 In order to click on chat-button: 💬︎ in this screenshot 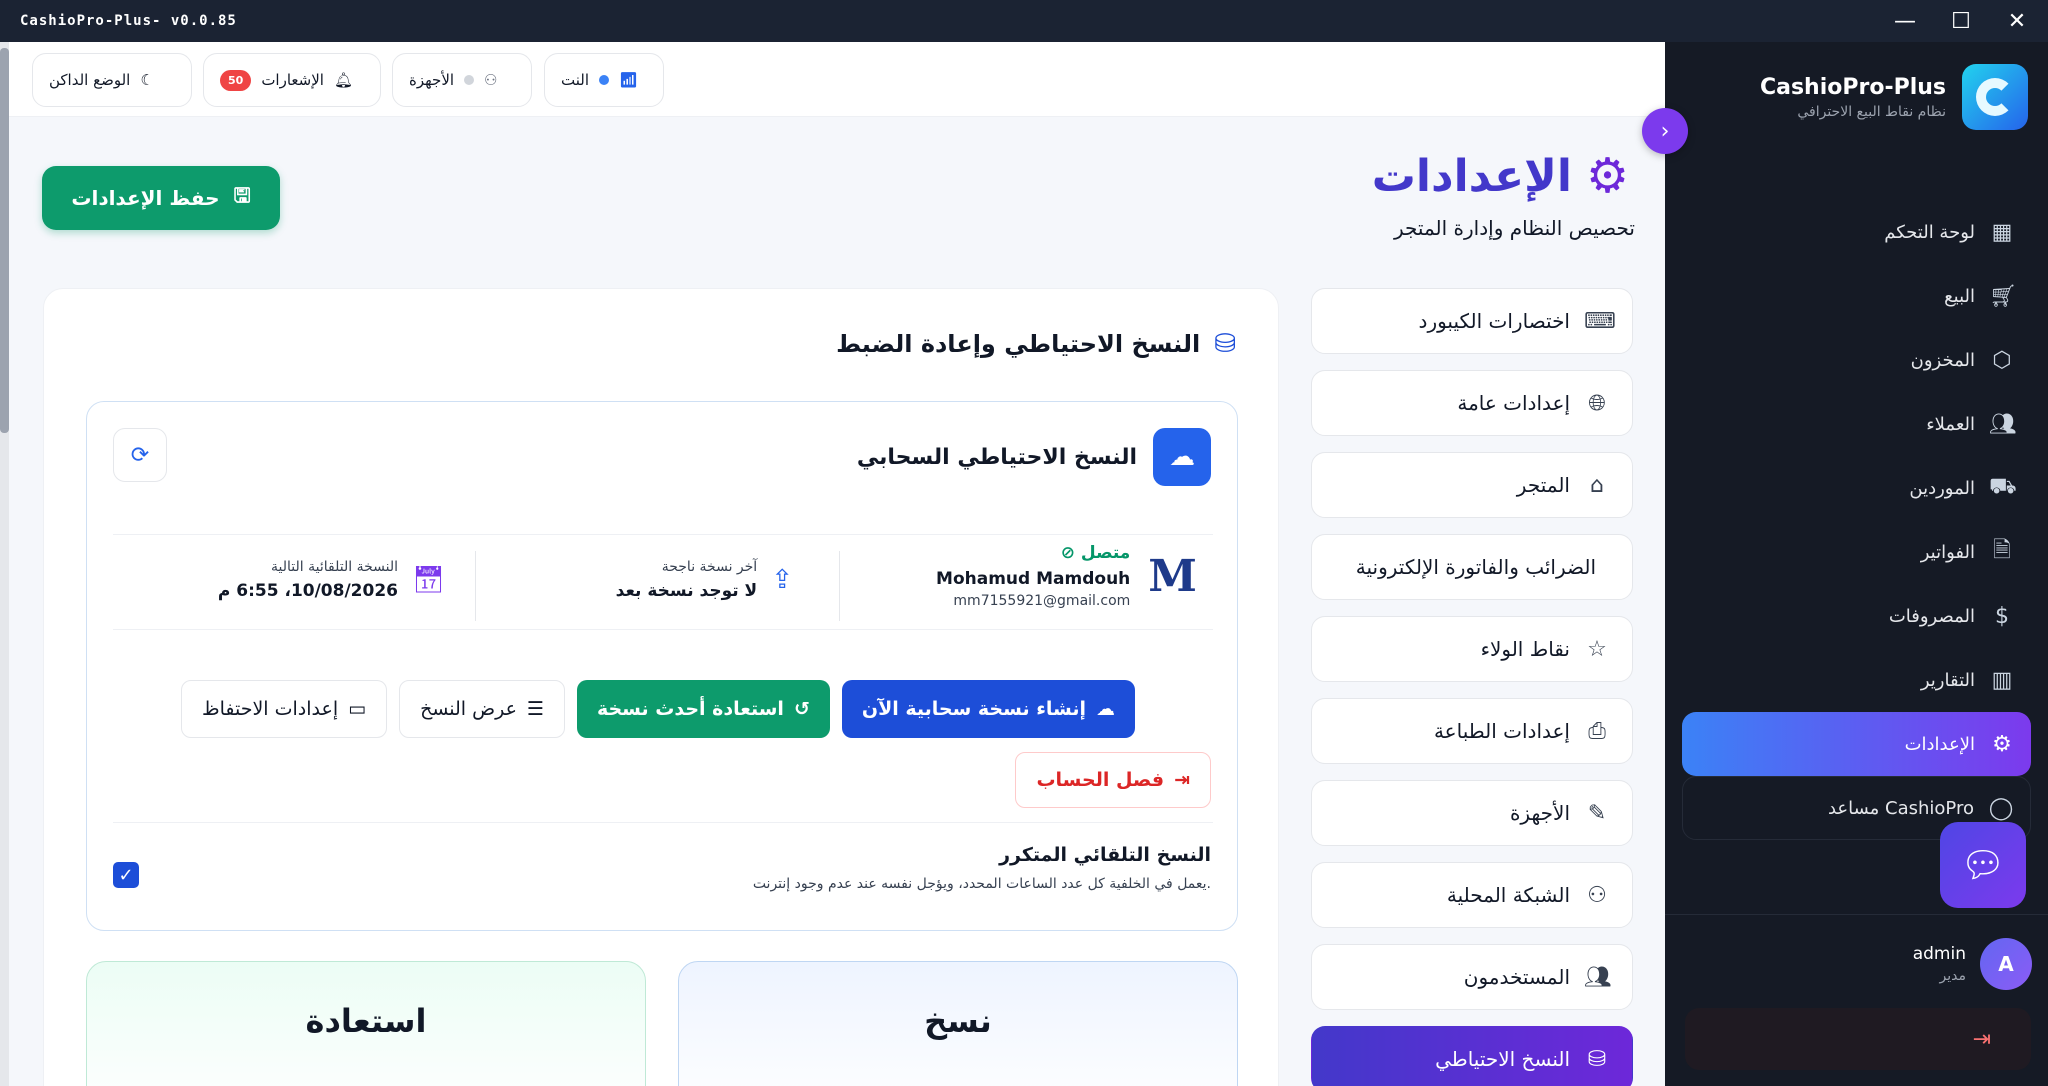, I will do `click(1983, 865)`.